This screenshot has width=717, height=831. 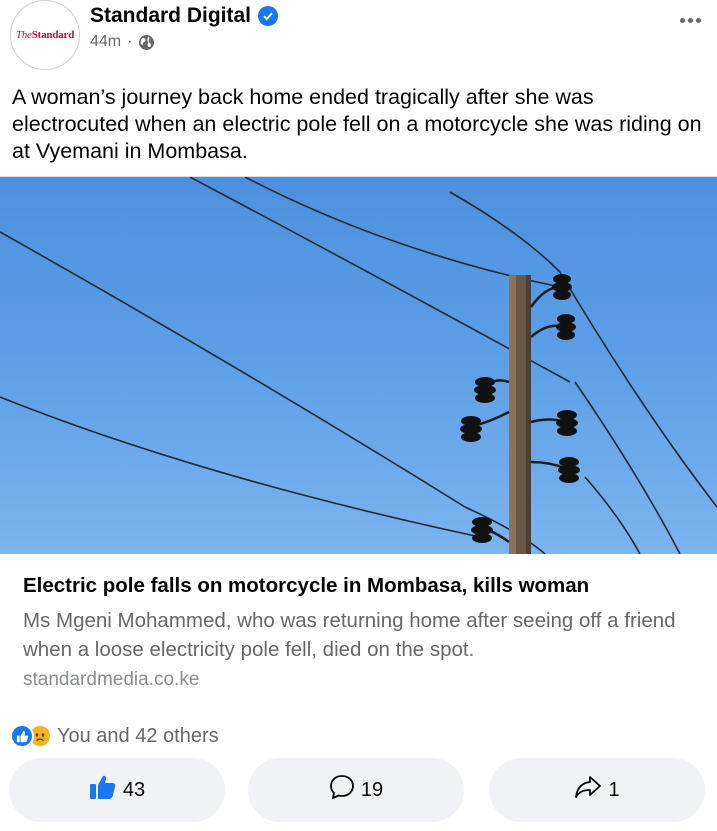 What do you see at coordinates (103, 790) in the screenshot?
I see `thumbs-up-icon` at bounding box center [103, 790].